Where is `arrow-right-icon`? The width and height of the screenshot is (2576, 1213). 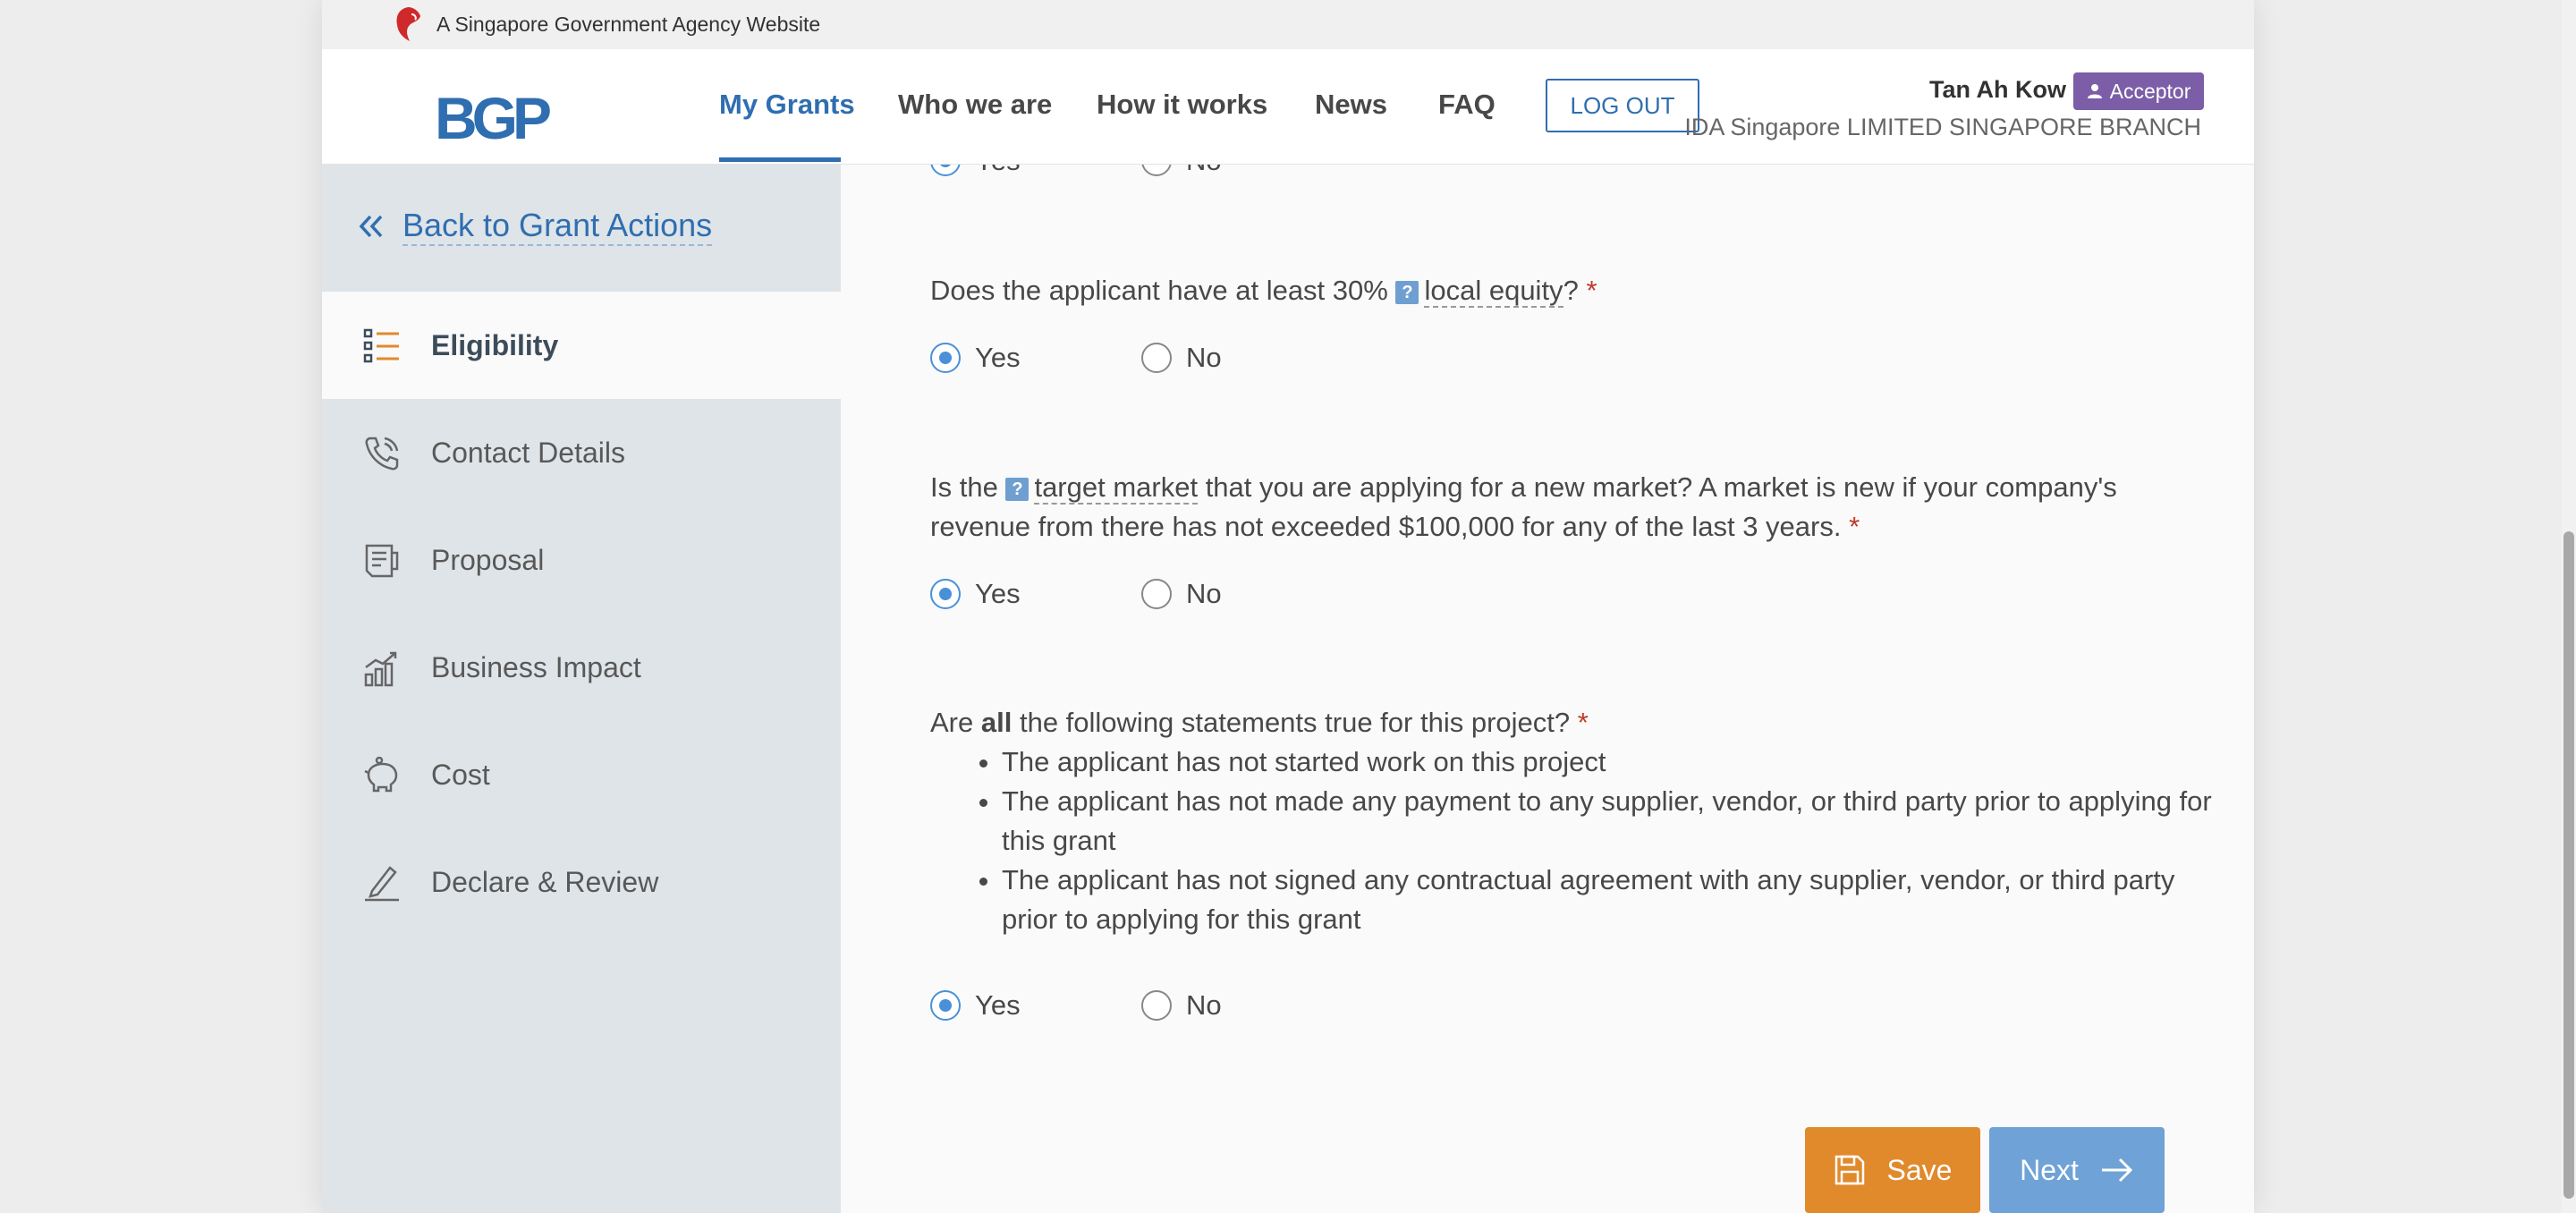 arrow-right-icon is located at coordinates (2117, 1170).